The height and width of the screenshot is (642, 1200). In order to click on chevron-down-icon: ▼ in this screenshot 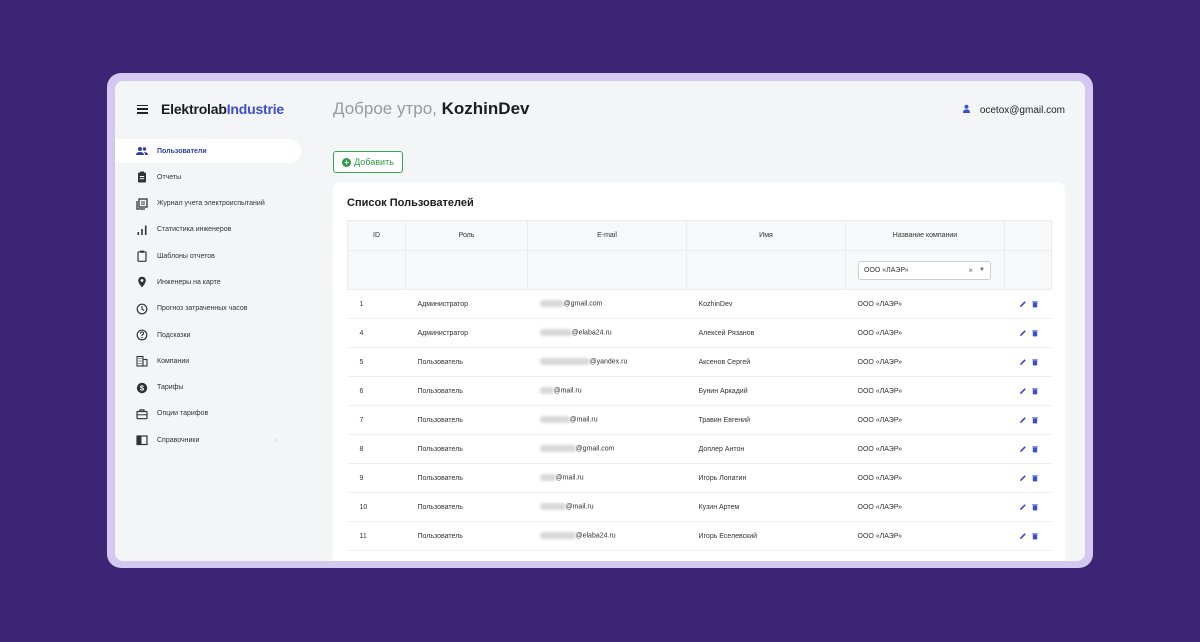, I will do `click(982, 270)`.